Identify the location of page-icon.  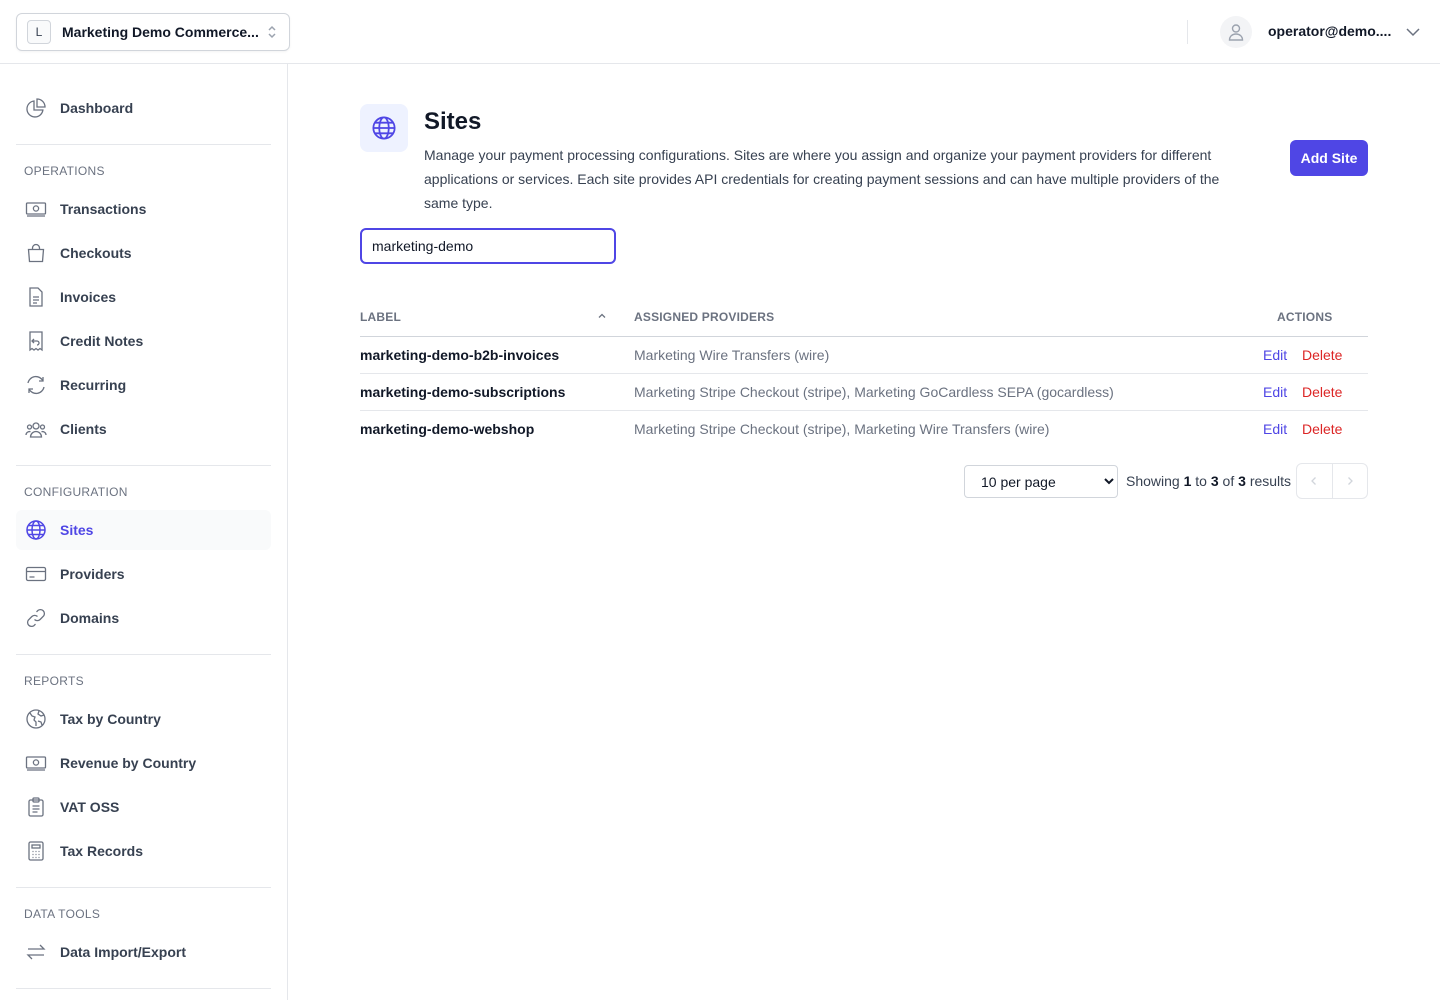
(384, 128).